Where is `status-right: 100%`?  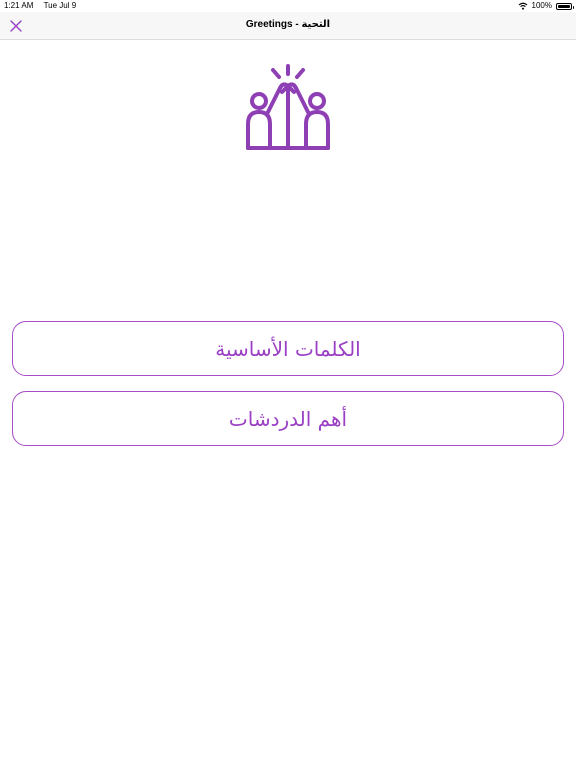 status-right: 100% is located at coordinates (546, 6).